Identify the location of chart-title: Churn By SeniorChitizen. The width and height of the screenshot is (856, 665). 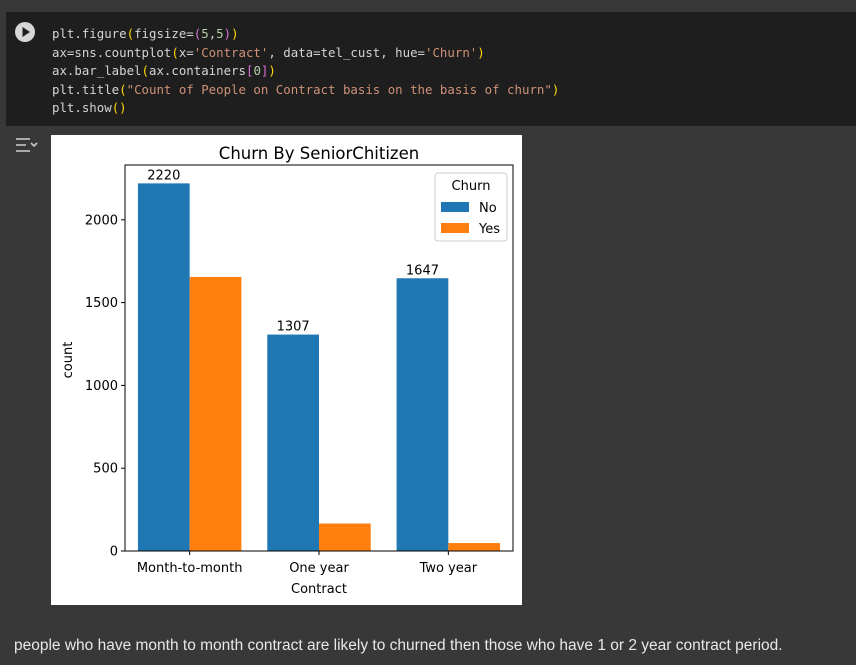
(319, 153).